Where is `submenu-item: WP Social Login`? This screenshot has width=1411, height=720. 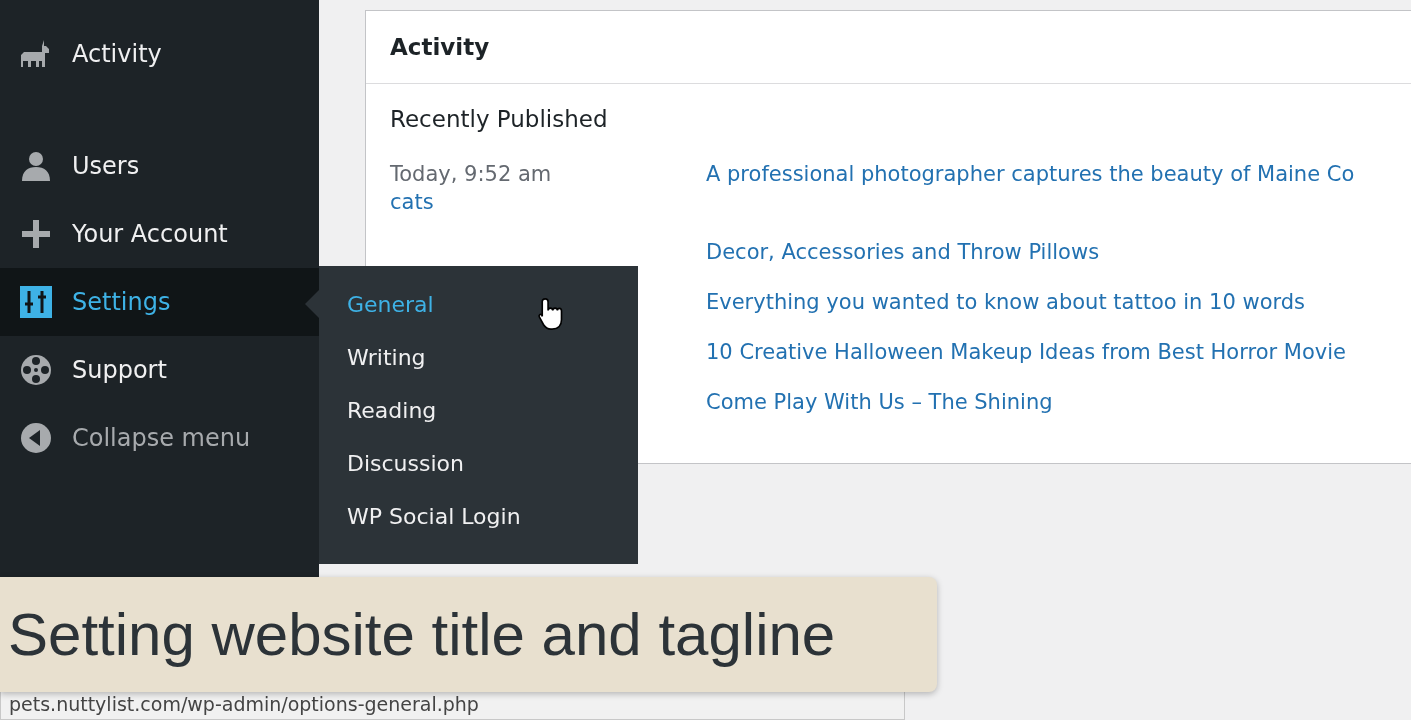 submenu-item: WP Social Login is located at coordinates (434, 516).